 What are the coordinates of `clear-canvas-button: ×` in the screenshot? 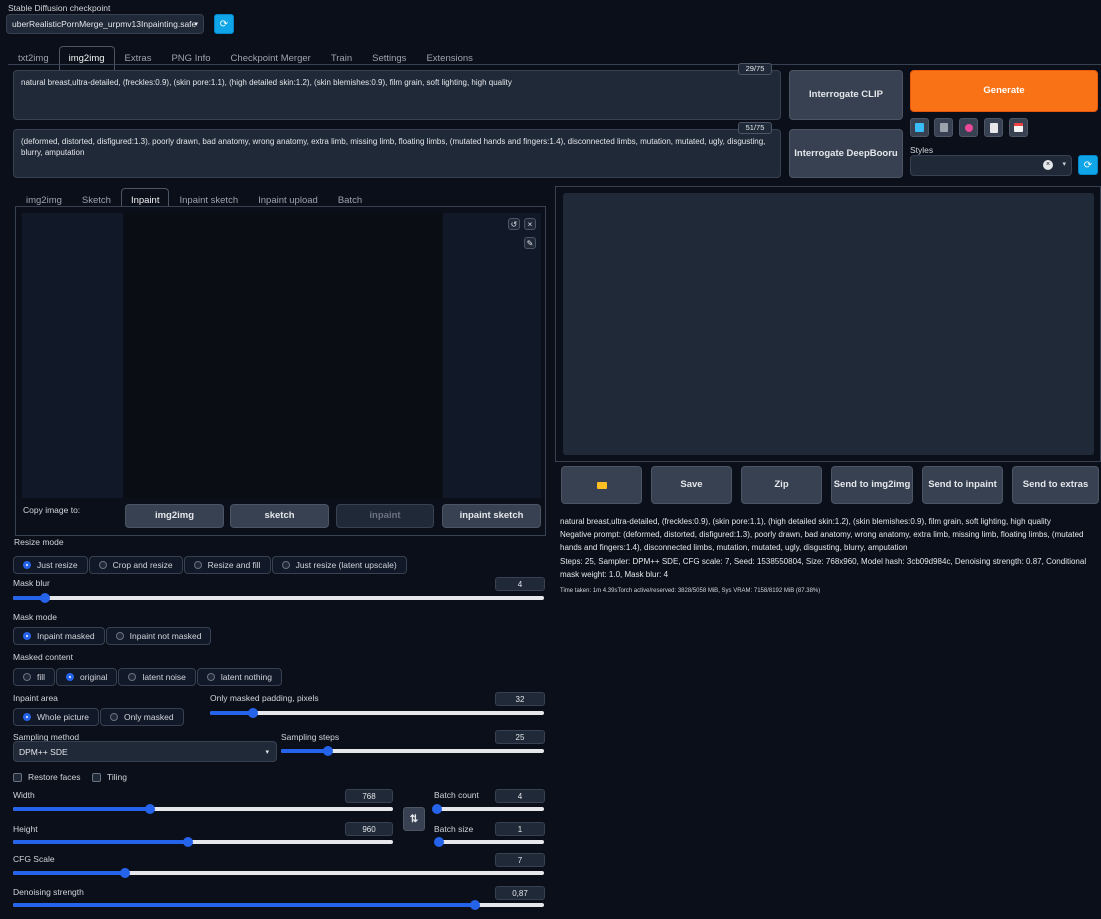 It's located at (530, 224).